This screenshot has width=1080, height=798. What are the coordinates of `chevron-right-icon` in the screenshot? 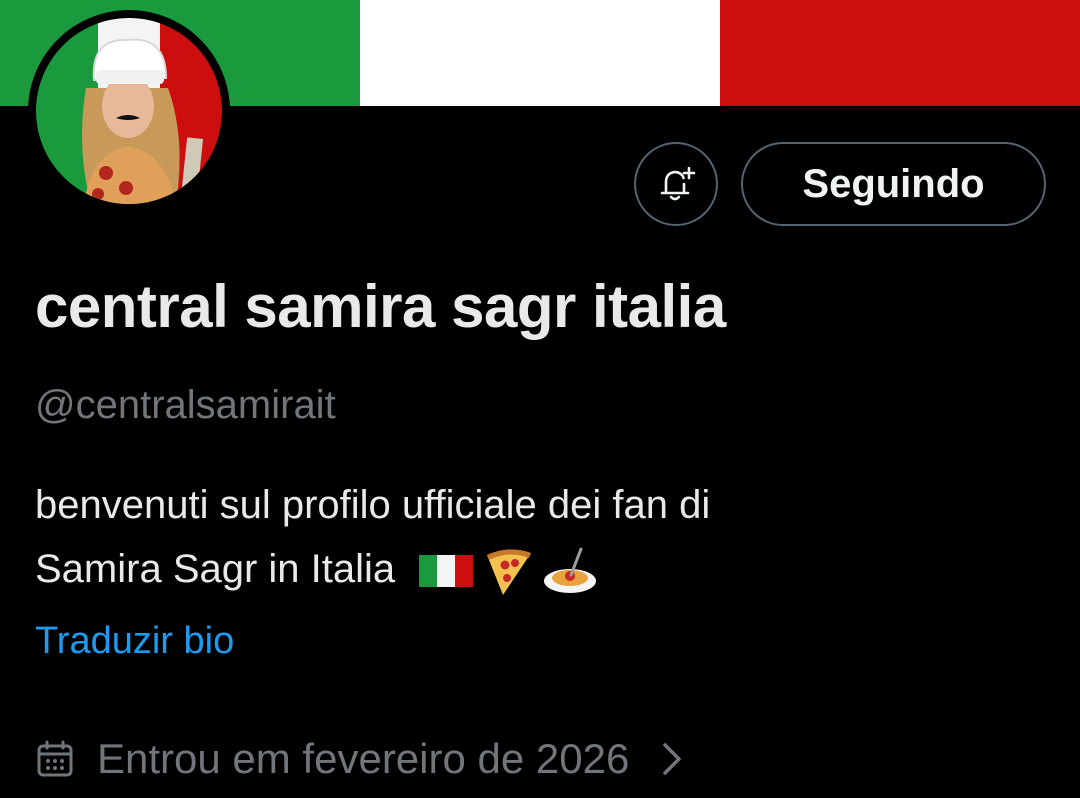 It's located at (672, 759).